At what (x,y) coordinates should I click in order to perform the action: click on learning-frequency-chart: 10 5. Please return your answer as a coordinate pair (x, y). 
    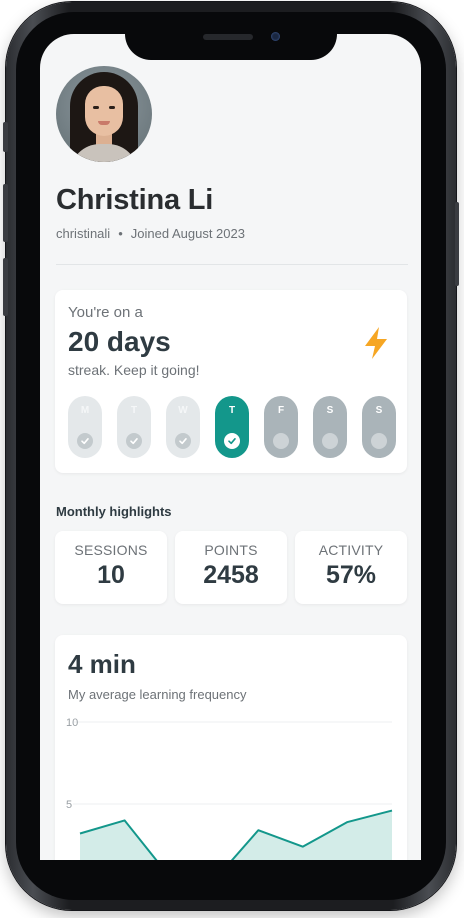
    Looking at the image, I should click on (229, 788).